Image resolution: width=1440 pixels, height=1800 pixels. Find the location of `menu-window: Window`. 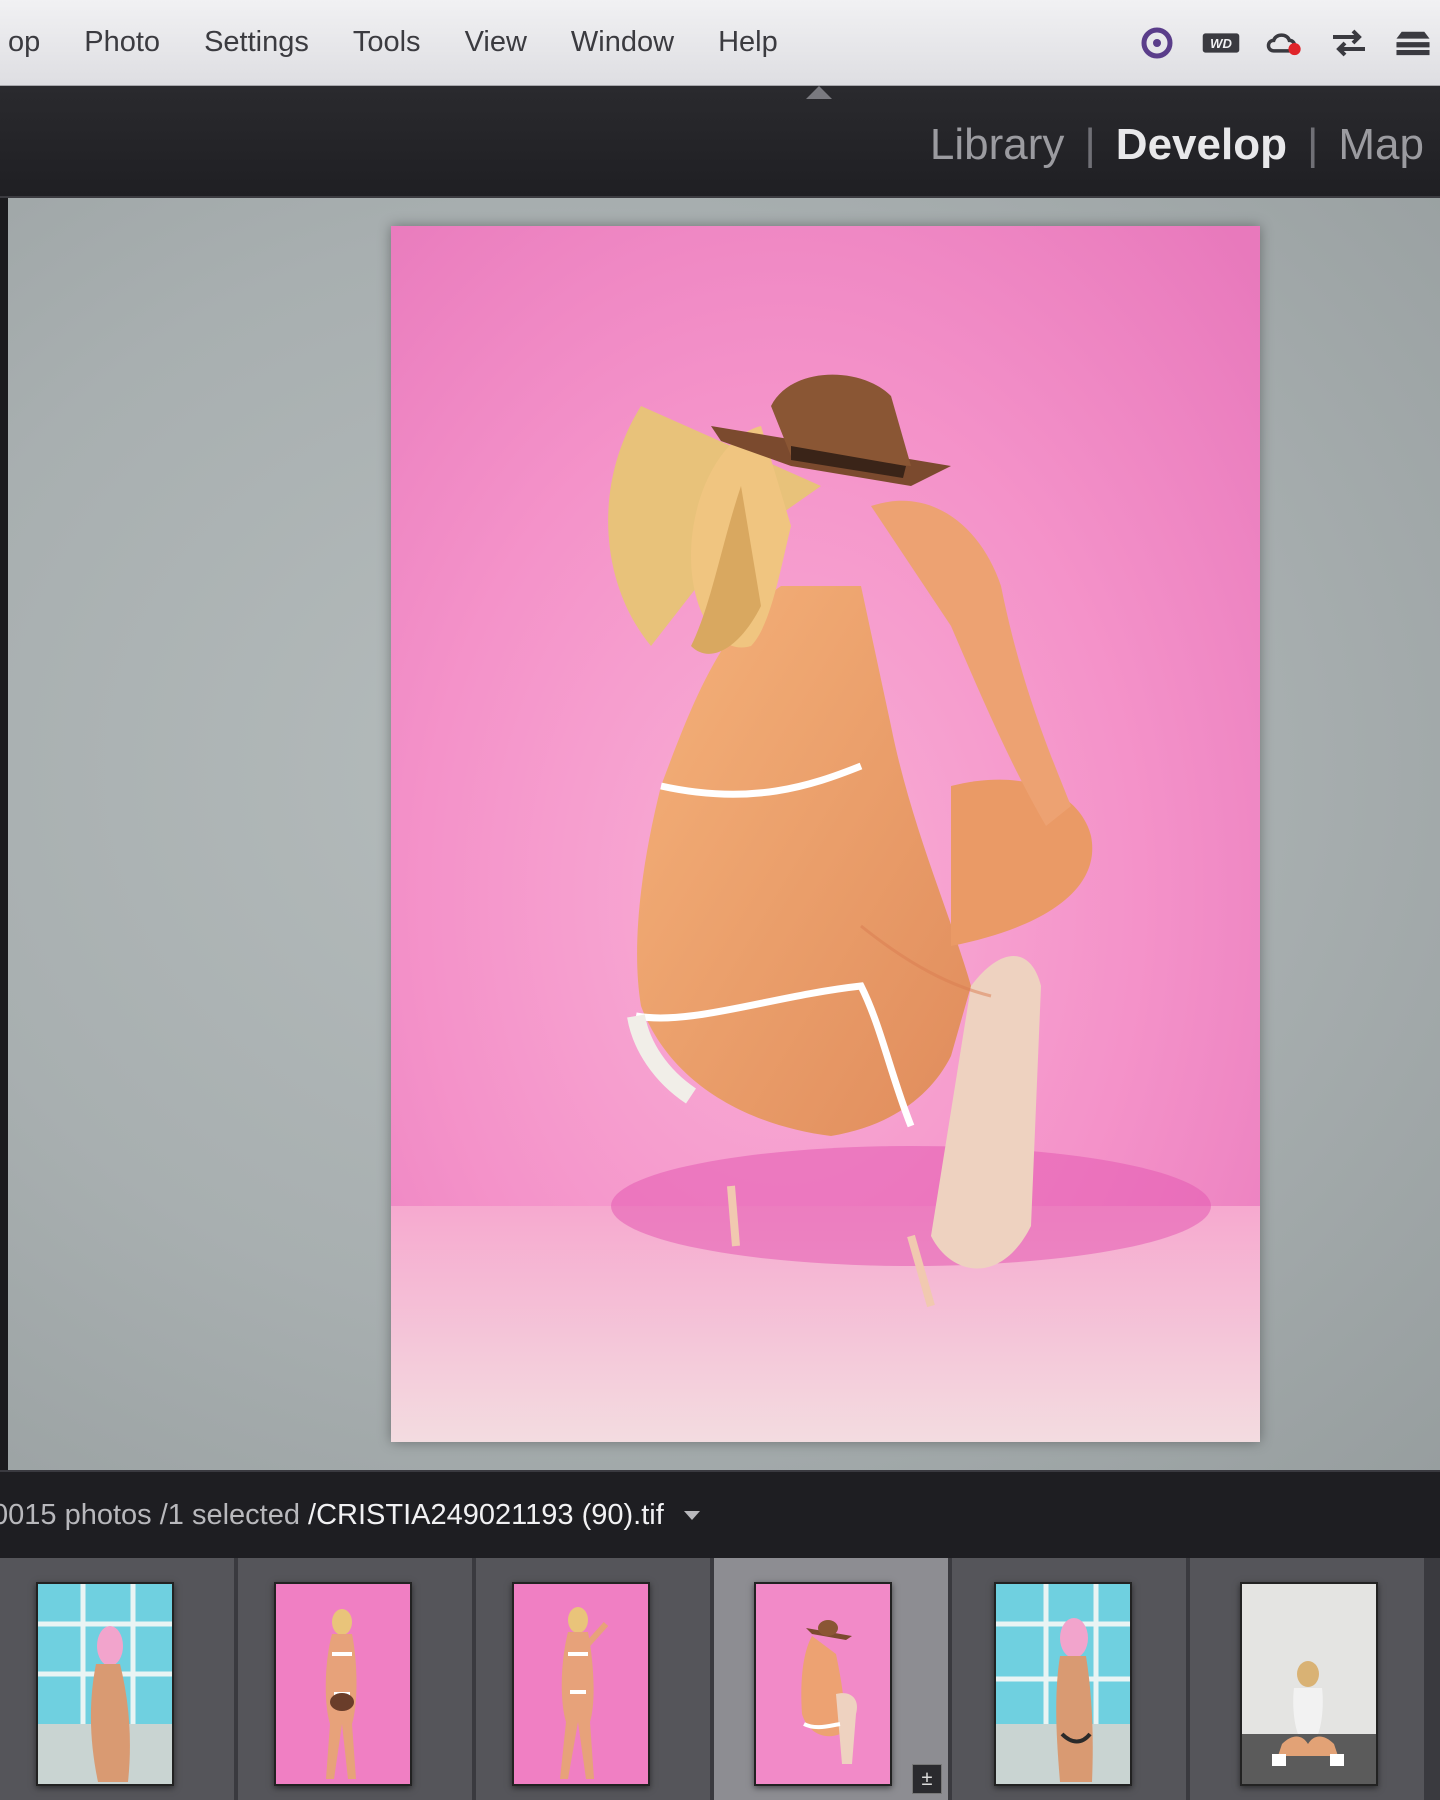

menu-window: Window is located at coordinates (622, 42).